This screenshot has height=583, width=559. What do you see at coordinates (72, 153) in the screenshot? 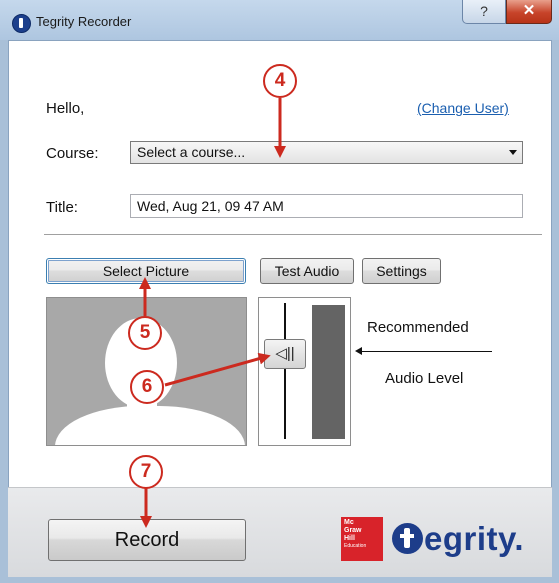
I see `course-label: Course:` at bounding box center [72, 153].